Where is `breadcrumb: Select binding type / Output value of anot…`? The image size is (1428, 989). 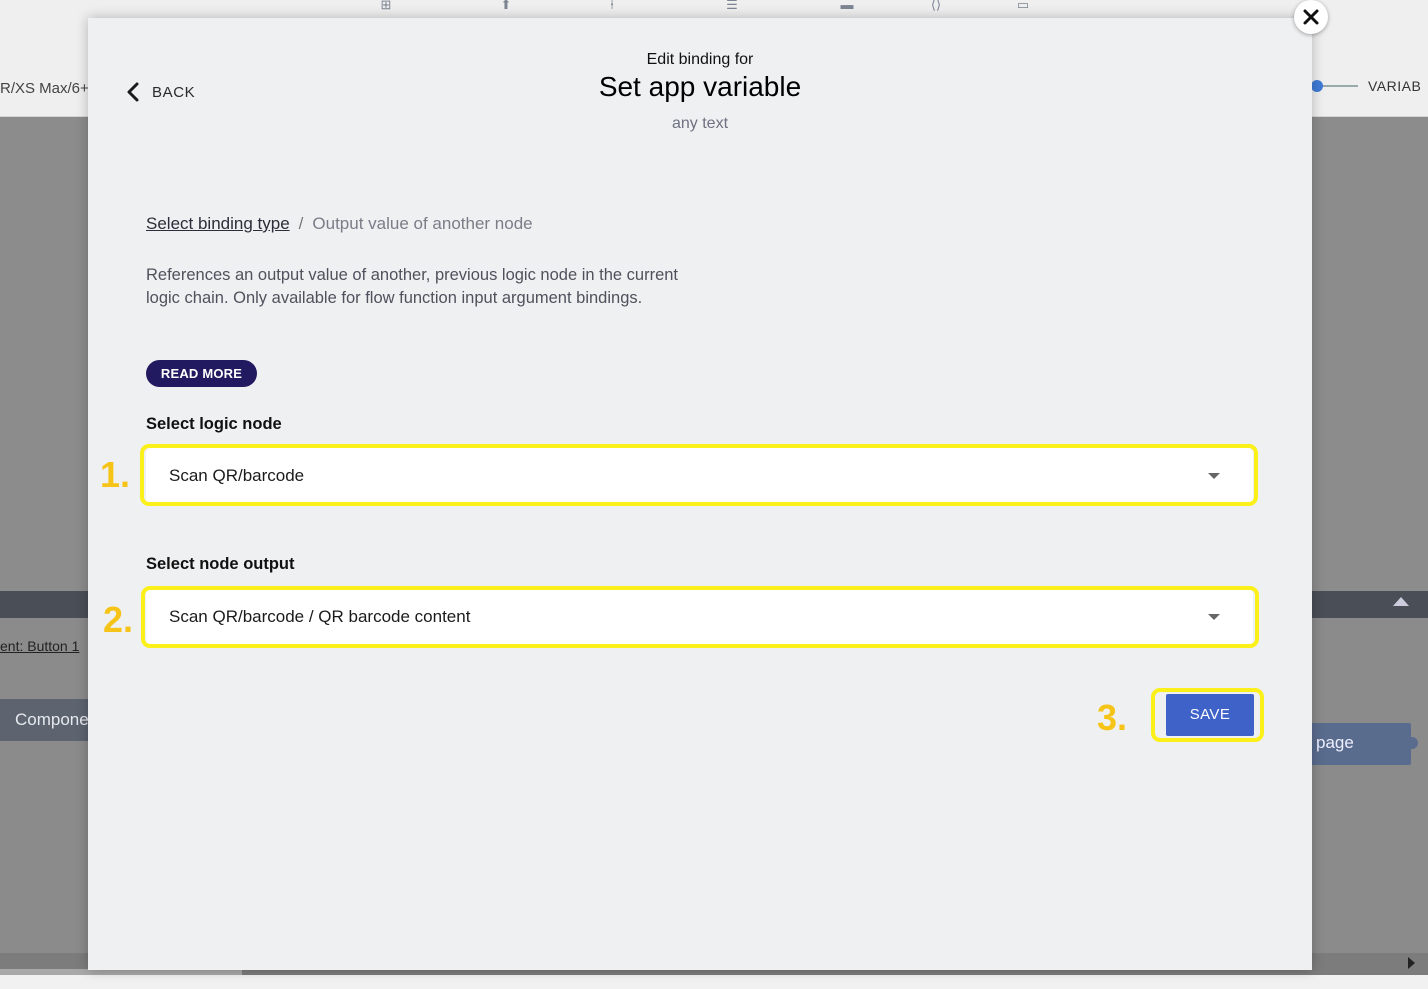
breadcrumb: Select binding type / Output value of anot… is located at coordinates (339, 224).